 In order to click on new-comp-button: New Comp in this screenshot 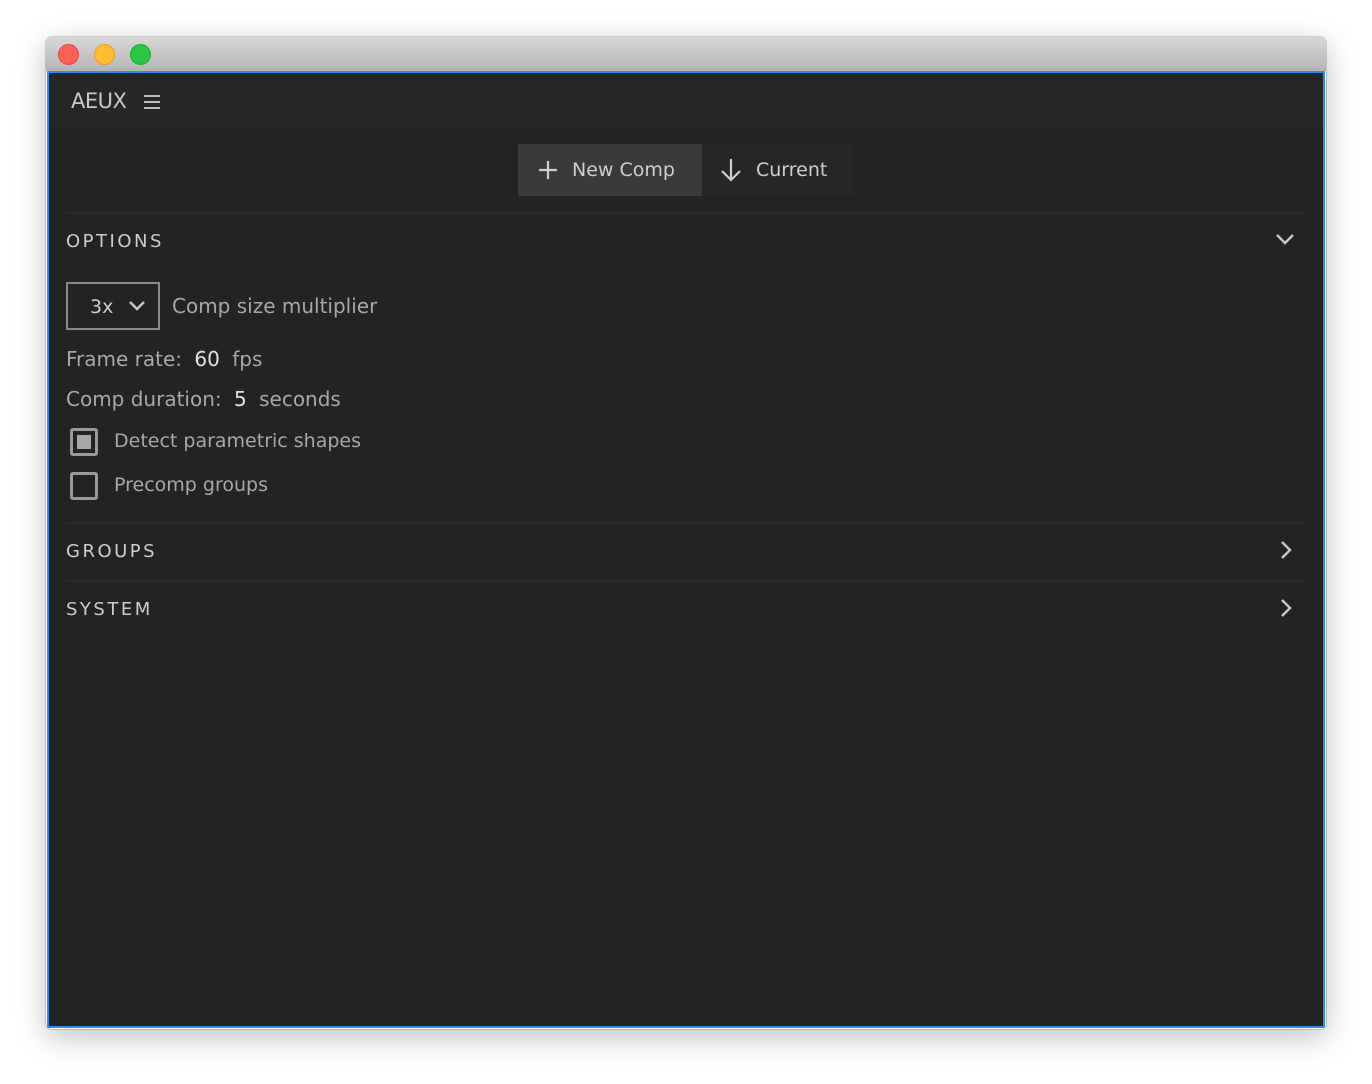, I will do `click(610, 170)`.